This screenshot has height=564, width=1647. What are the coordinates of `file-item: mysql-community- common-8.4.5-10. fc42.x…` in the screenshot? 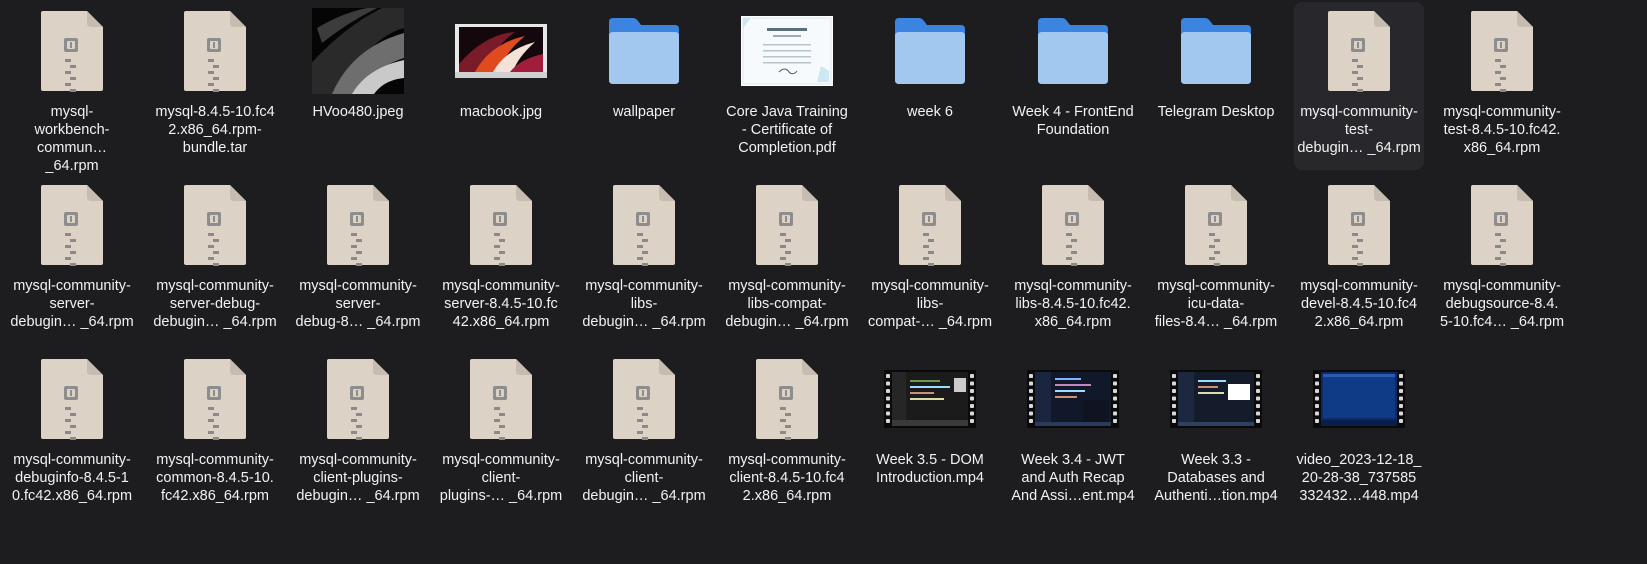 It's located at (215, 434).